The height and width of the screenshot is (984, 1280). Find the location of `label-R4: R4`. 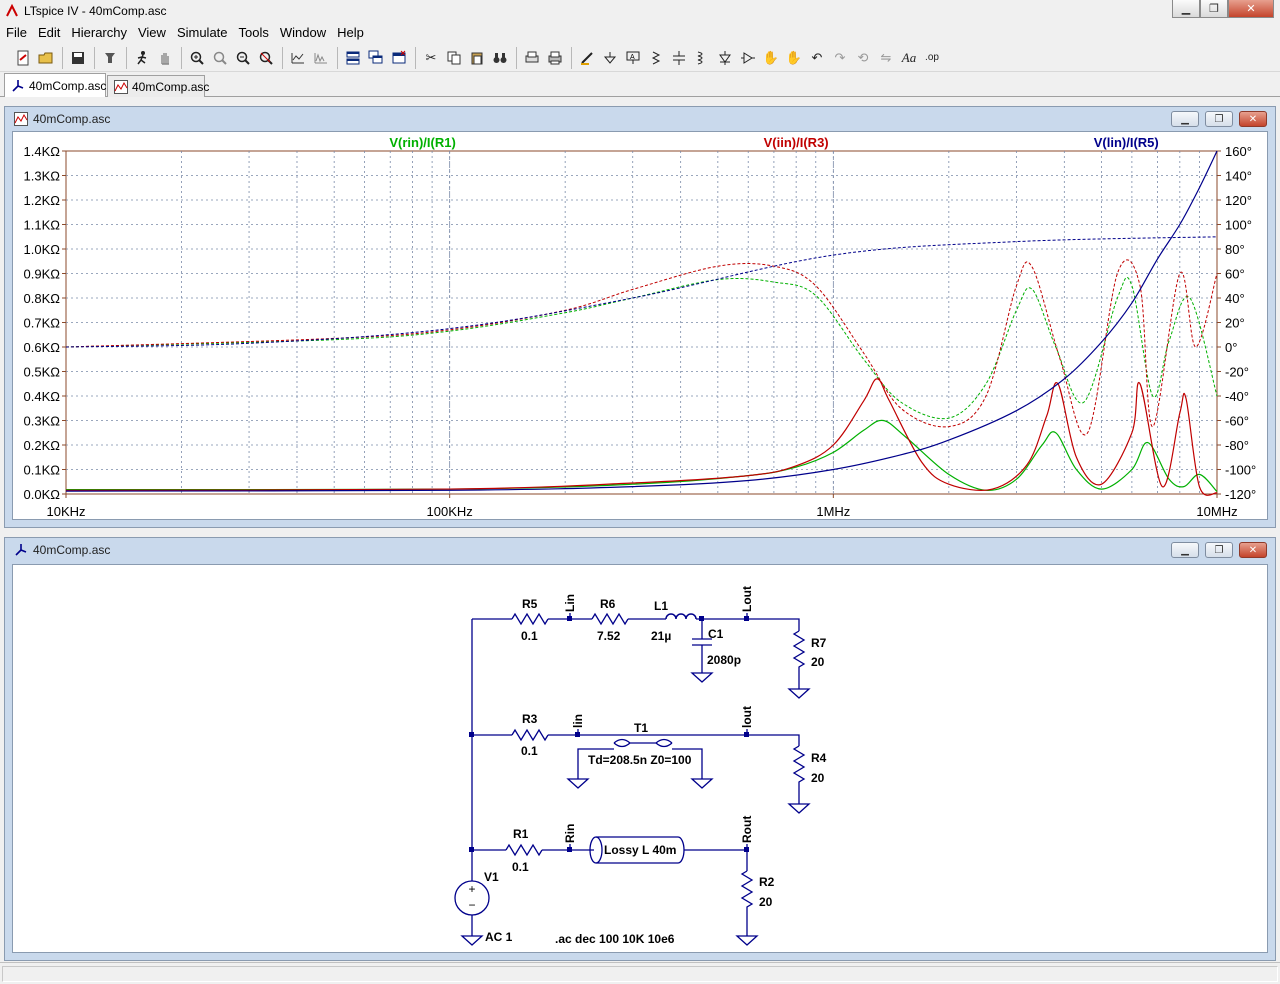

label-R4: R4 is located at coordinates (819, 758).